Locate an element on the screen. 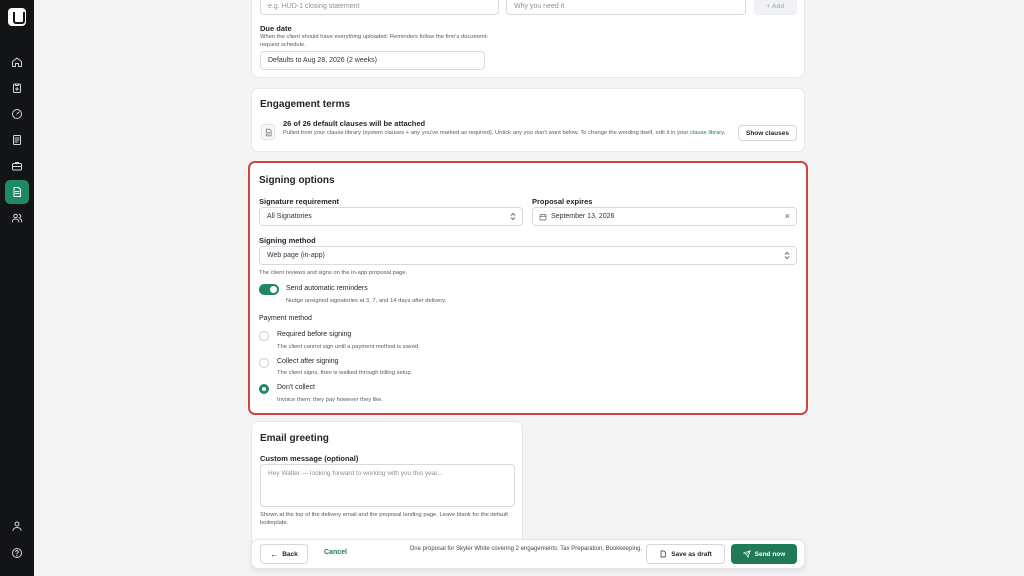 Image resolution: width=1024 pixels, height=576 pixels. proposal-expires-label: Proposal expires is located at coordinates (562, 201).